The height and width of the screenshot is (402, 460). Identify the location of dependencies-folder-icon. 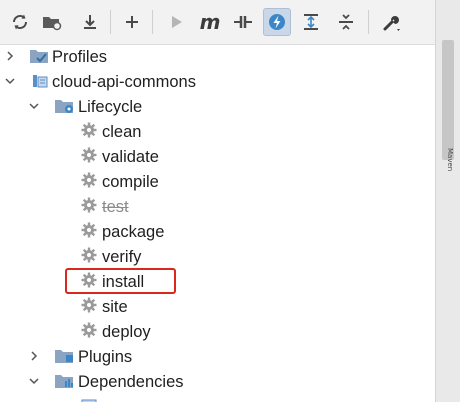
(64, 381).